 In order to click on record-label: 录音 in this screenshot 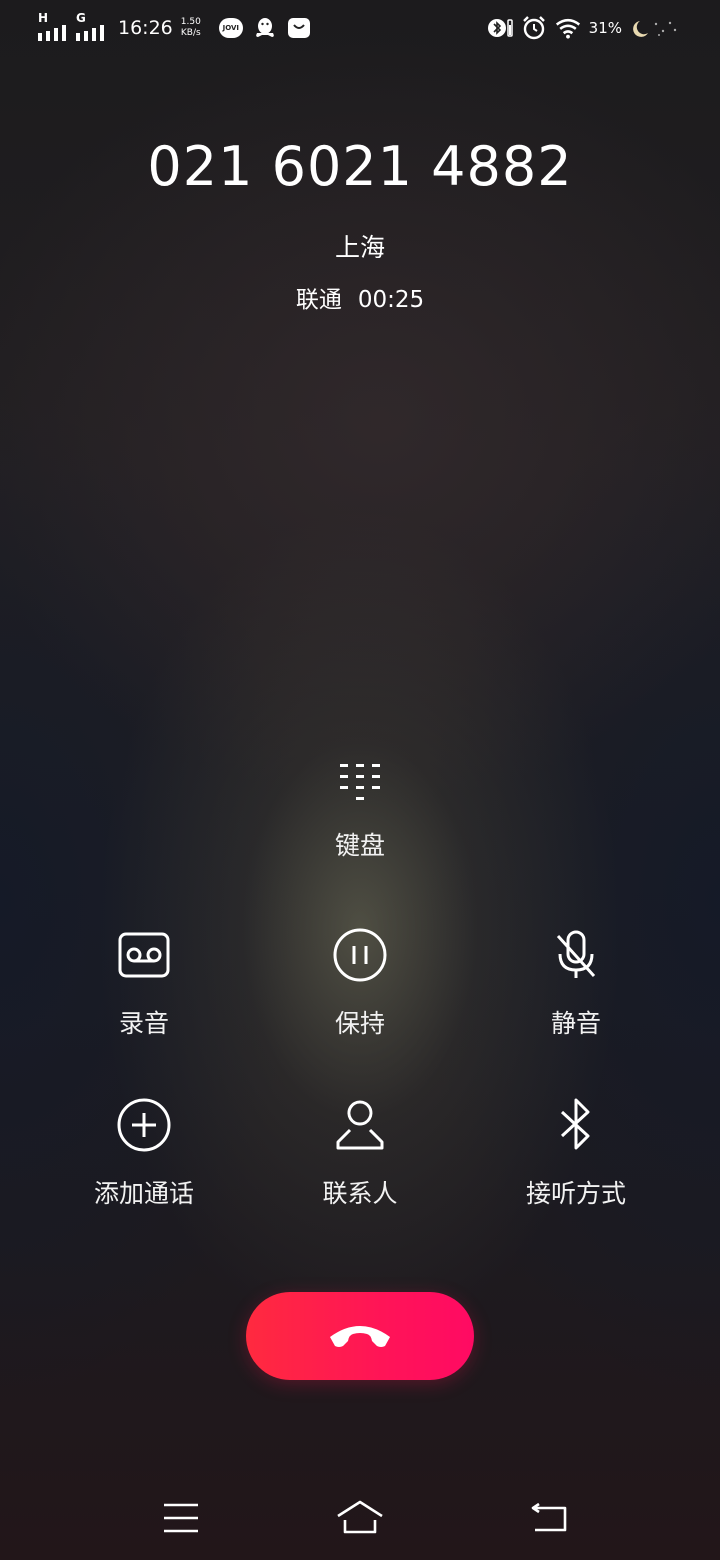, I will do `click(143, 1023)`.